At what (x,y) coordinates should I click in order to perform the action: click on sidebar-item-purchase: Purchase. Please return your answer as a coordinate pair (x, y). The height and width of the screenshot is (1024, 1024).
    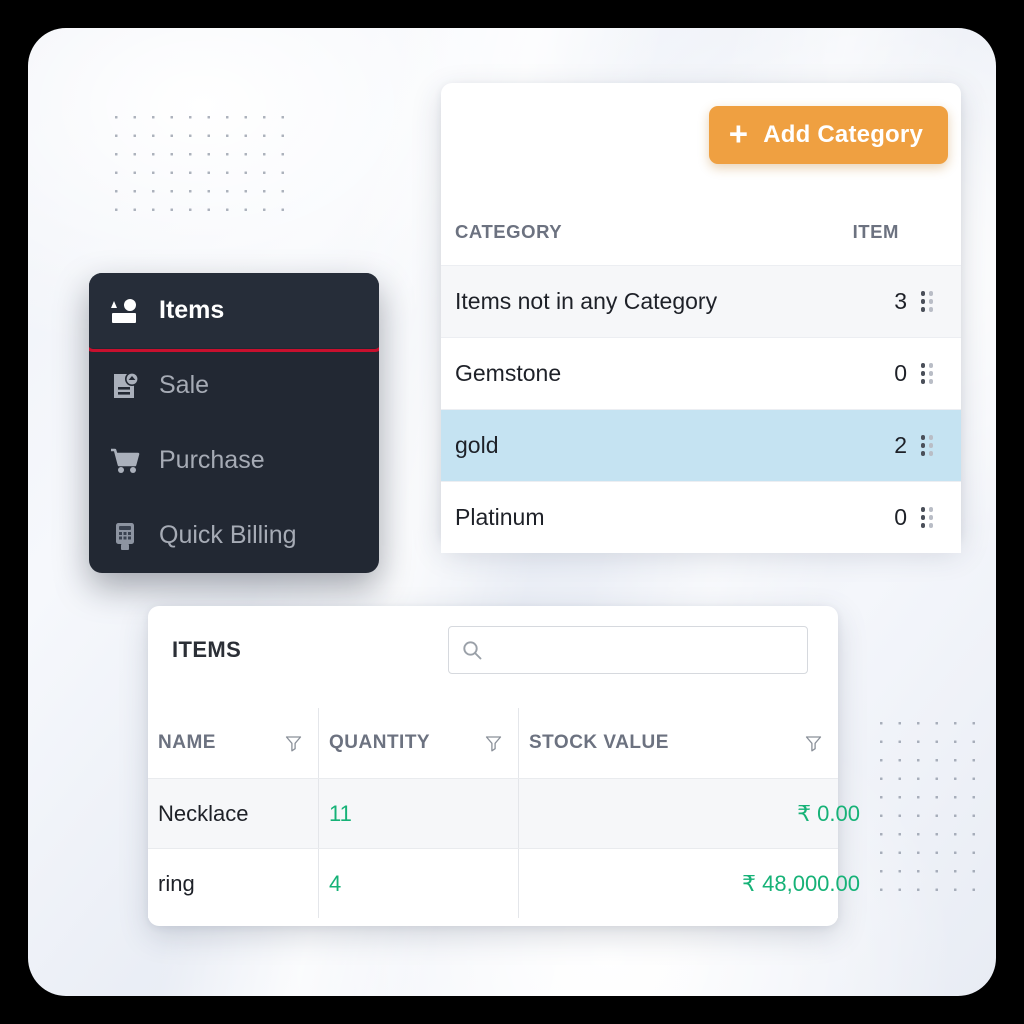
    Looking at the image, I should click on (234, 460).